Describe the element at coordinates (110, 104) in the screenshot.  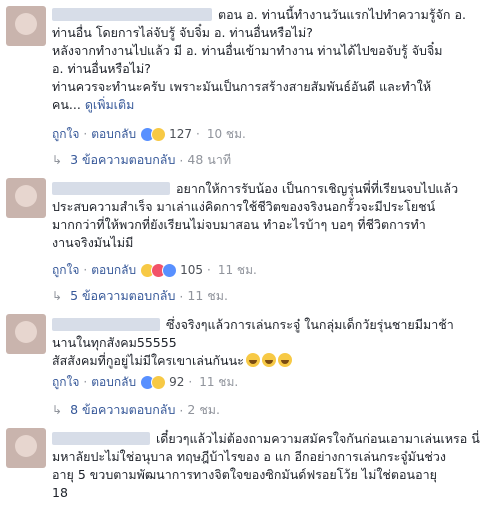
I see `see-more-link: ดูเพิ่มเติม` at that location.